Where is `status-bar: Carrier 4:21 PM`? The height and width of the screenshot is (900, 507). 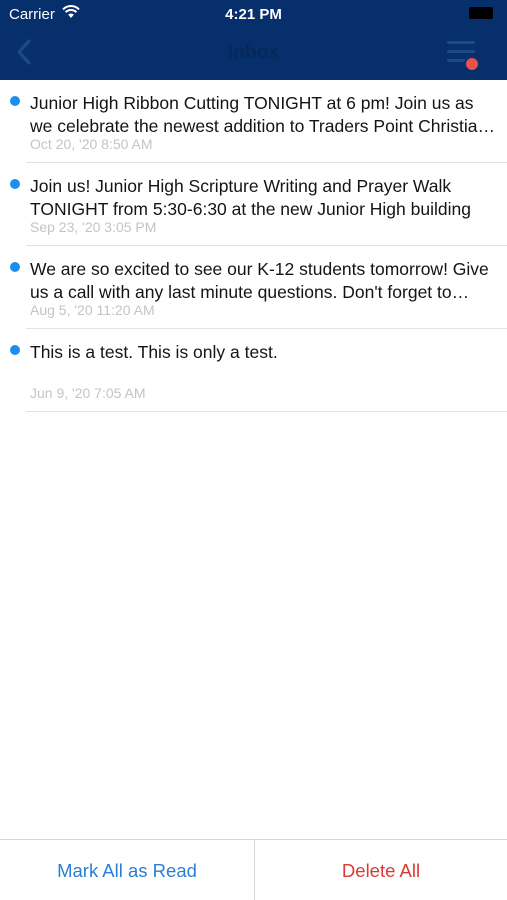 status-bar: Carrier 4:21 PM is located at coordinates (253, 14).